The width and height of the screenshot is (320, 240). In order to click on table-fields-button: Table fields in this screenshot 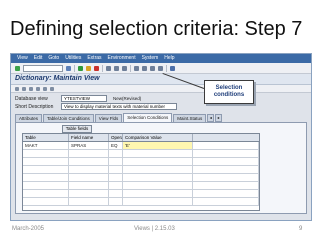, I will do `click(77, 129)`.